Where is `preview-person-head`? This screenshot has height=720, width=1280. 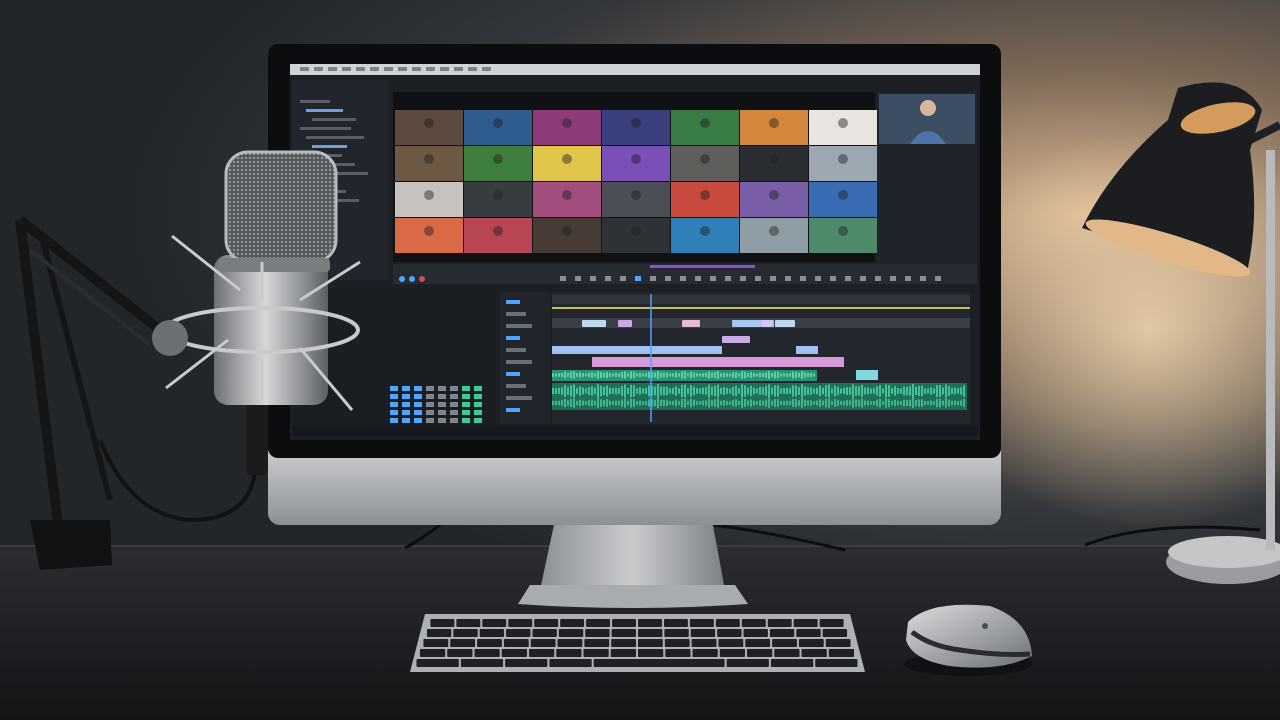 preview-person-head is located at coordinates (928, 108).